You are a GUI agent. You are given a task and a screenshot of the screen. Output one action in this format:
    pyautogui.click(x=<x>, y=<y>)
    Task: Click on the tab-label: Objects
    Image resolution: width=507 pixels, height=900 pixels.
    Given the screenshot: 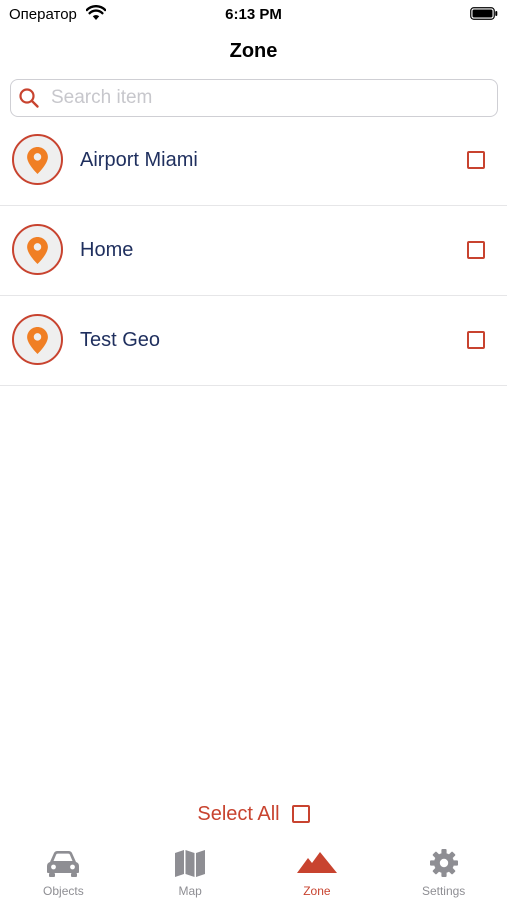 What is the action you would take?
    pyautogui.click(x=63, y=891)
    